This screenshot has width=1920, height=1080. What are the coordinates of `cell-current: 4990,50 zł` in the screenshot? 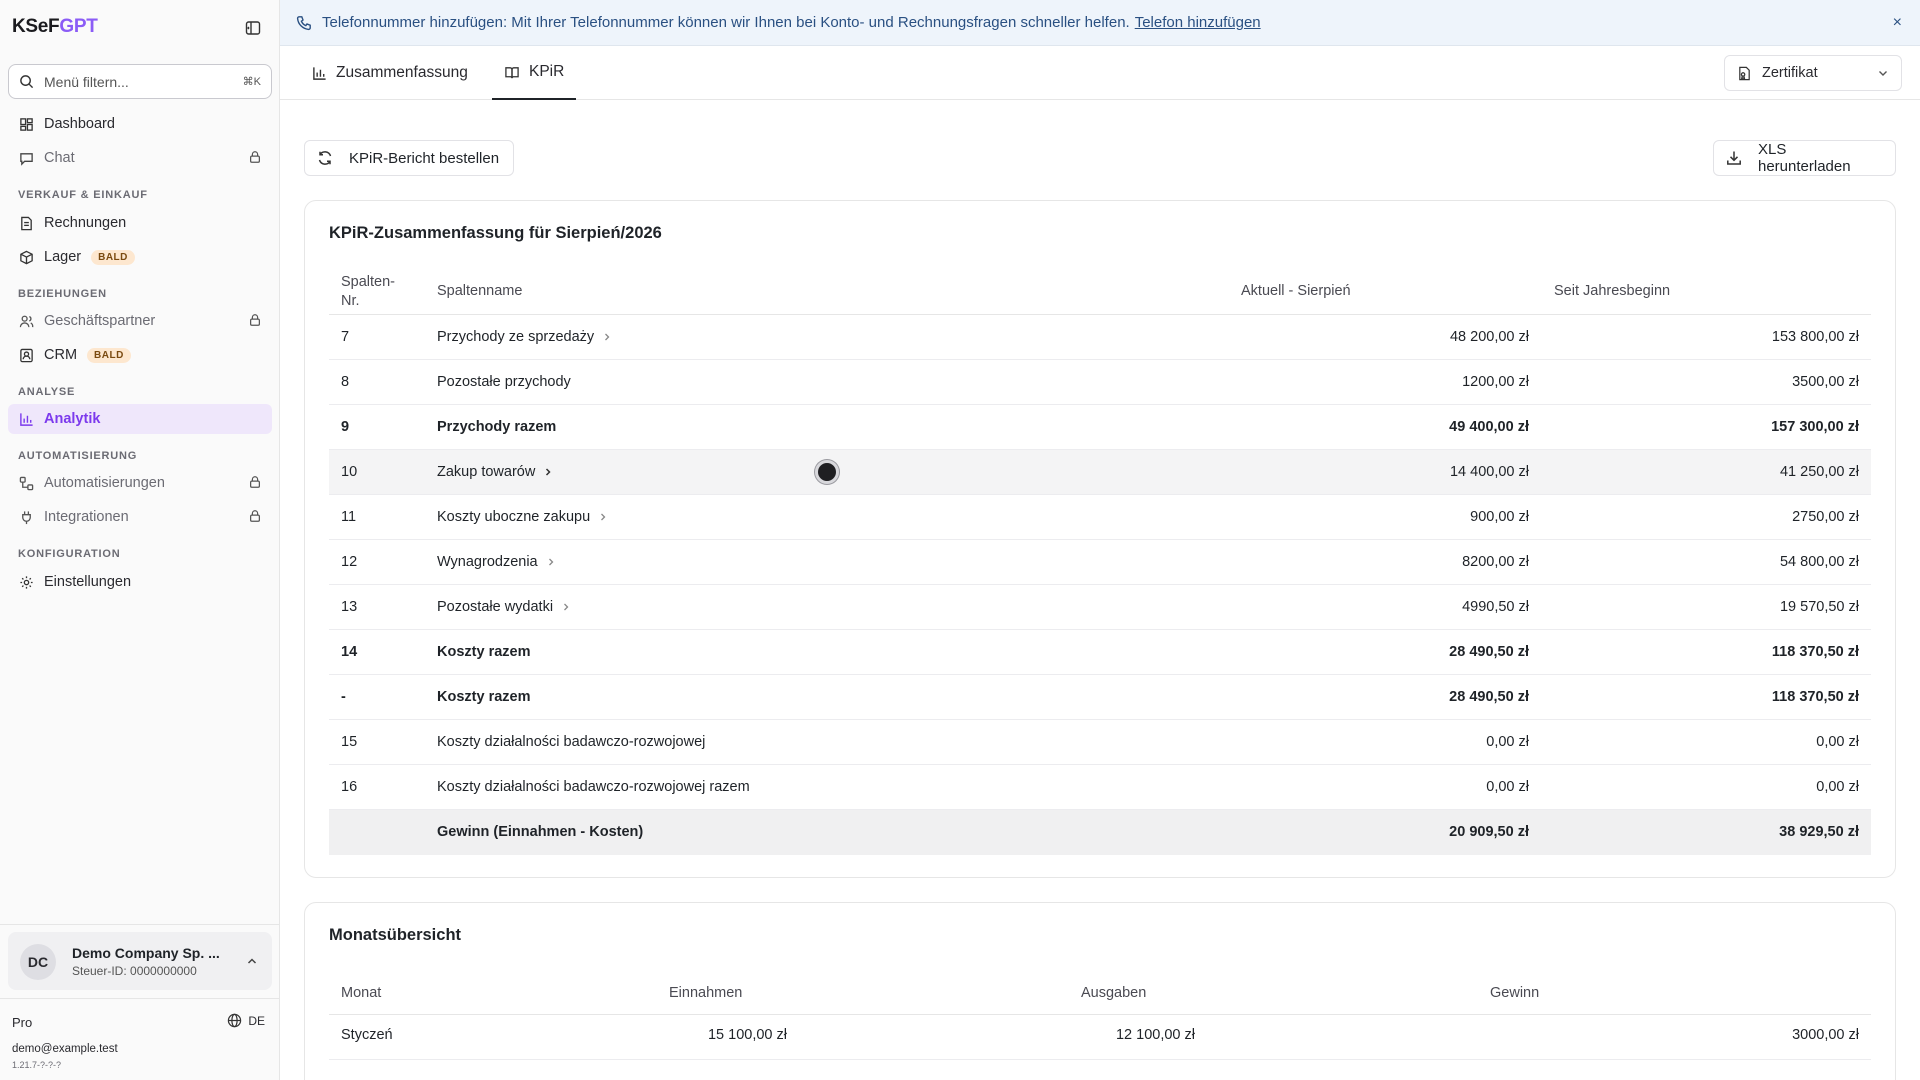 It's located at (1495, 607).